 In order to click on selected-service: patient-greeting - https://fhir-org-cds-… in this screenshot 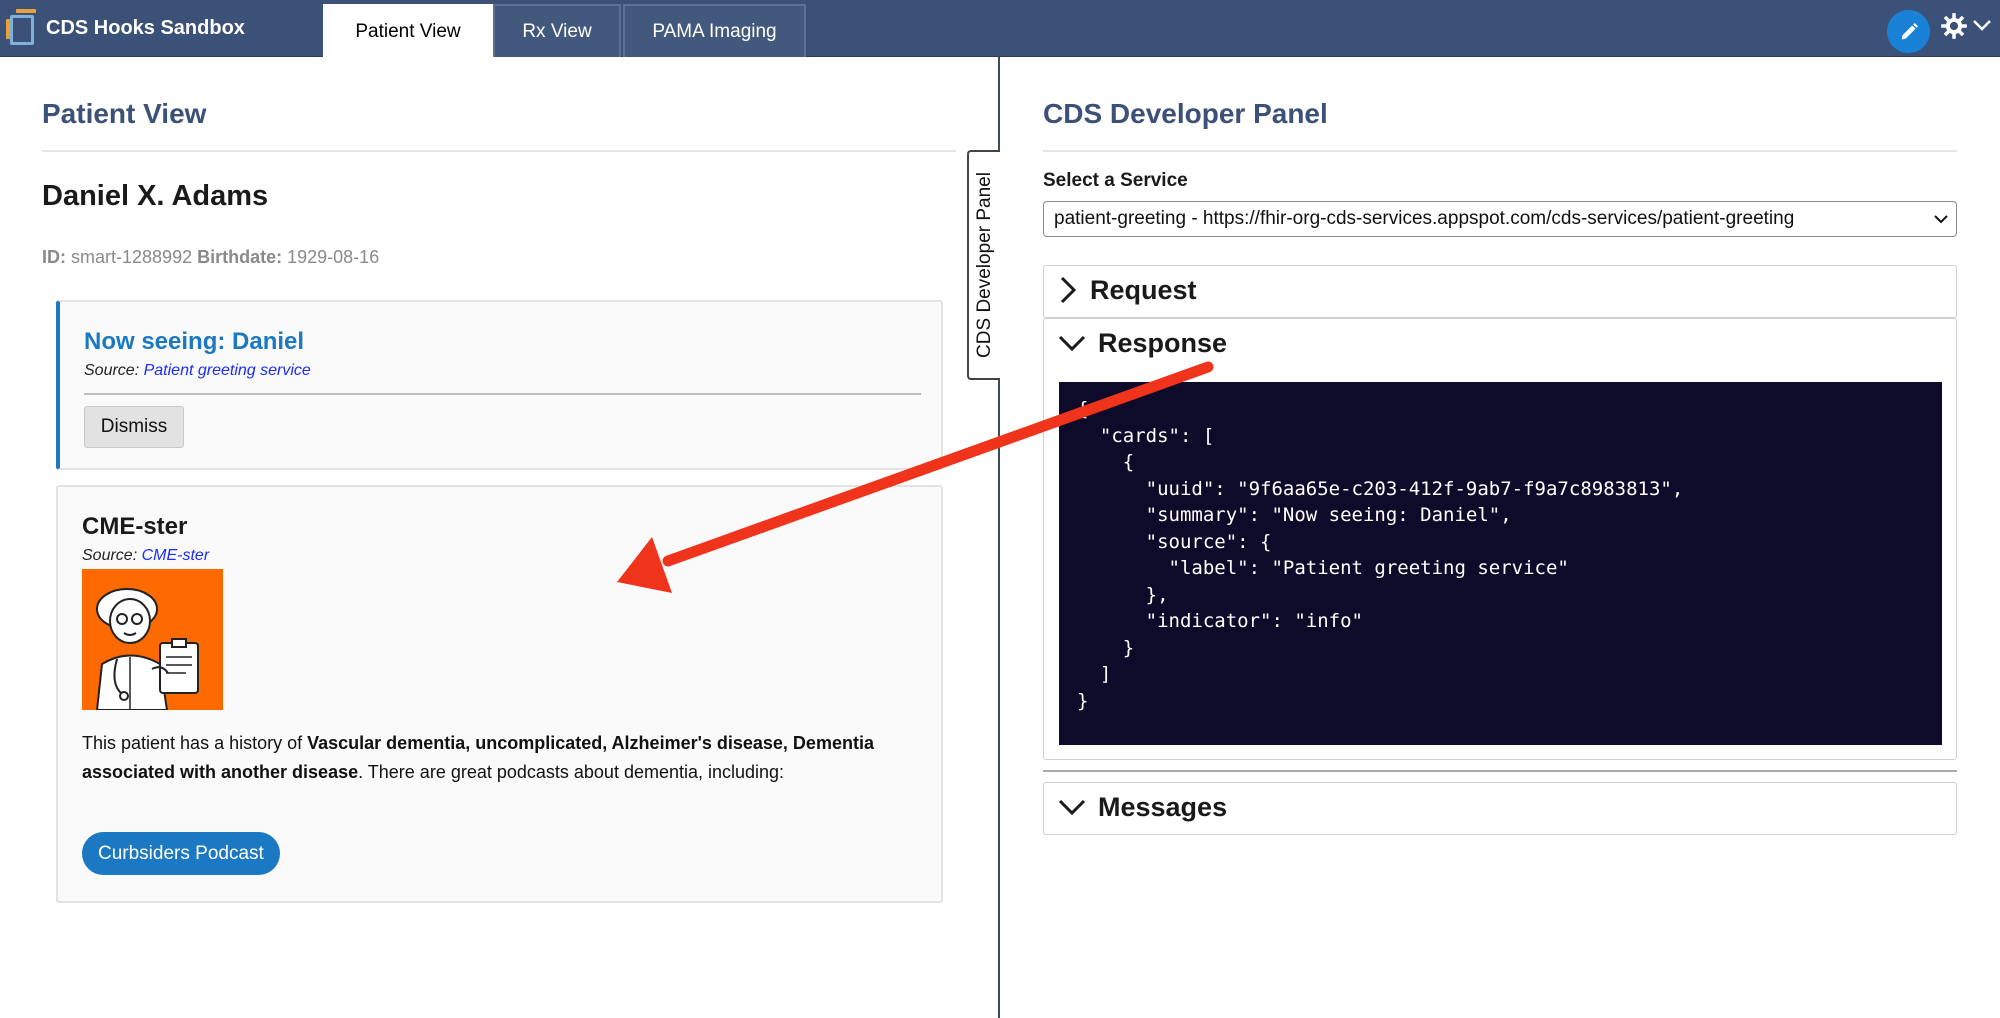, I will do `click(1424, 218)`.